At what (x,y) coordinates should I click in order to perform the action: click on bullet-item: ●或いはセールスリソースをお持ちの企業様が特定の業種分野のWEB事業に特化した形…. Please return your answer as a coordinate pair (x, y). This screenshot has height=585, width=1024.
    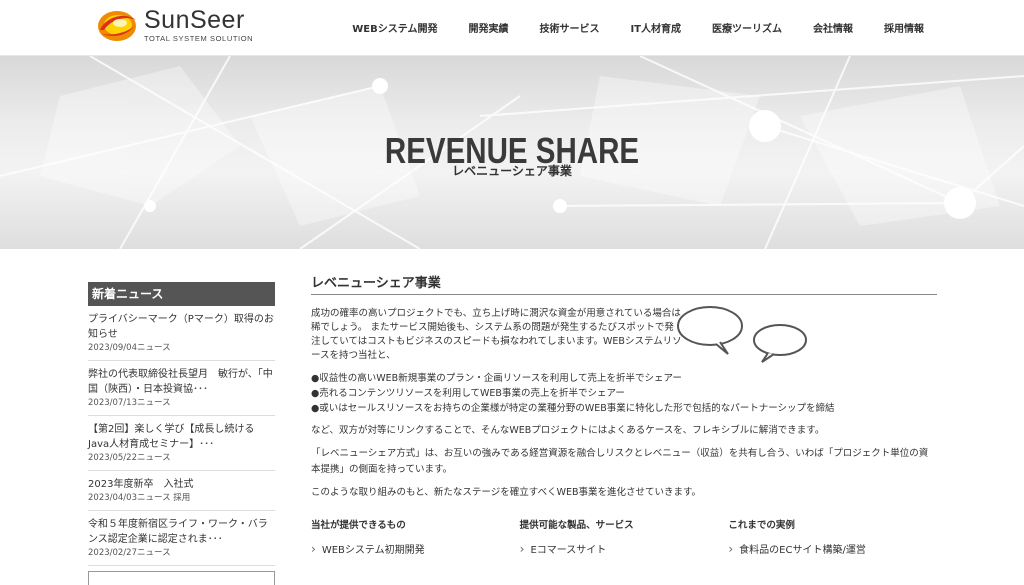
    Looking at the image, I should click on (573, 408).